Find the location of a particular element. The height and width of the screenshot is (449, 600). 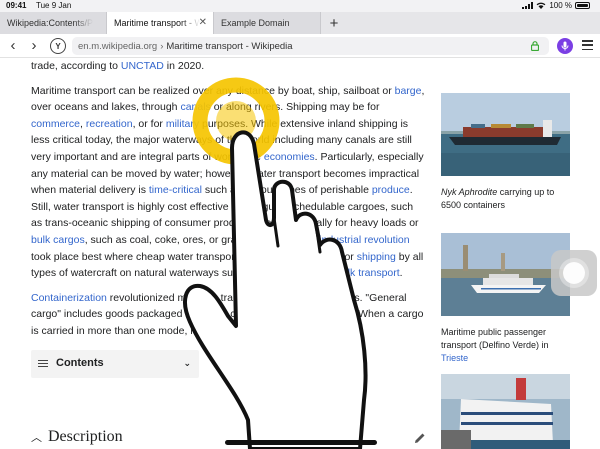

text: or co-modal. is located at coordinates (289, 330).